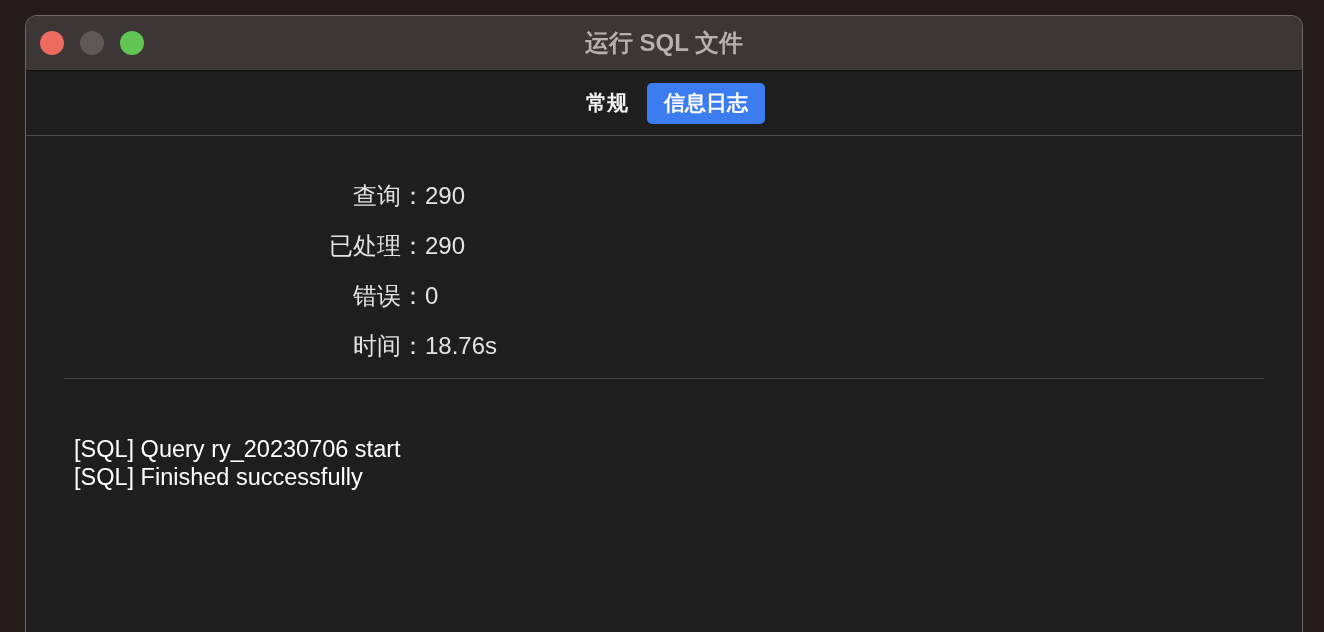 This screenshot has width=1324, height=632. What do you see at coordinates (389, 196) in the screenshot?
I see `stat-label: 查询：` at bounding box center [389, 196].